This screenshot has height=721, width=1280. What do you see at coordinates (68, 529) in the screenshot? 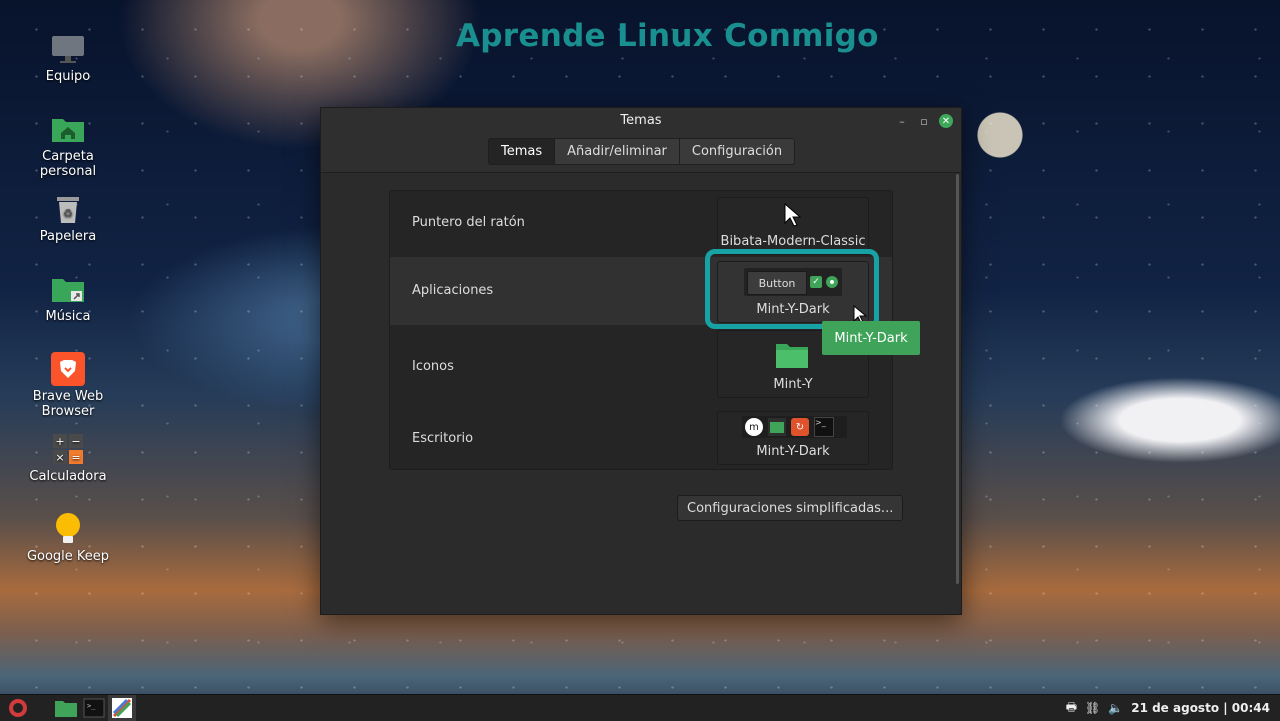
I see `lightbulb-icon` at bounding box center [68, 529].